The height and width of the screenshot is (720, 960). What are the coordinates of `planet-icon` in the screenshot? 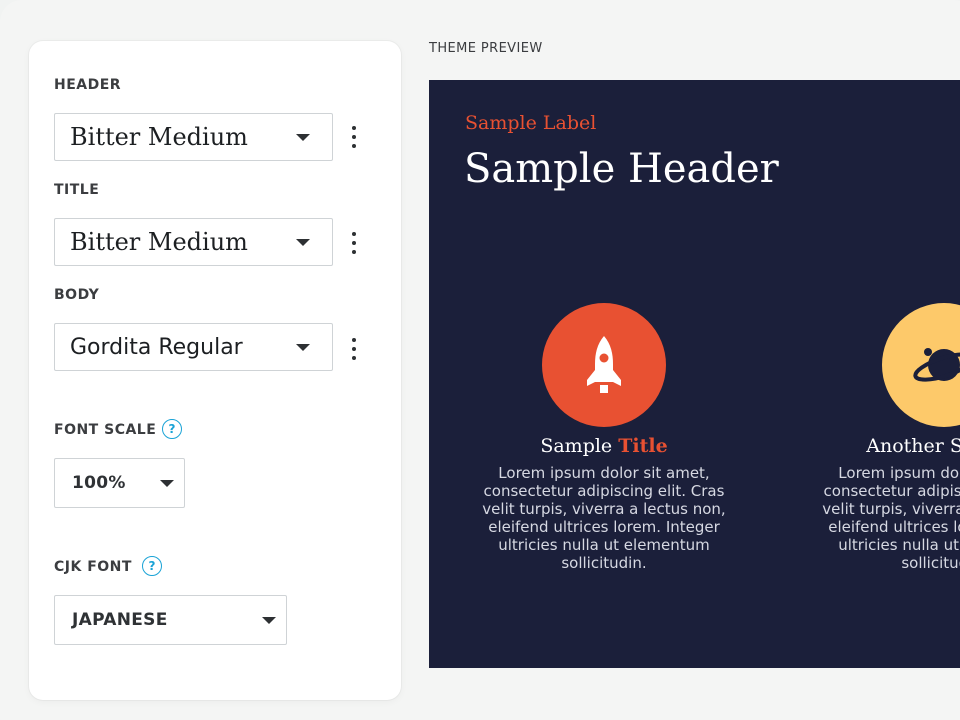 It's located at (921, 365).